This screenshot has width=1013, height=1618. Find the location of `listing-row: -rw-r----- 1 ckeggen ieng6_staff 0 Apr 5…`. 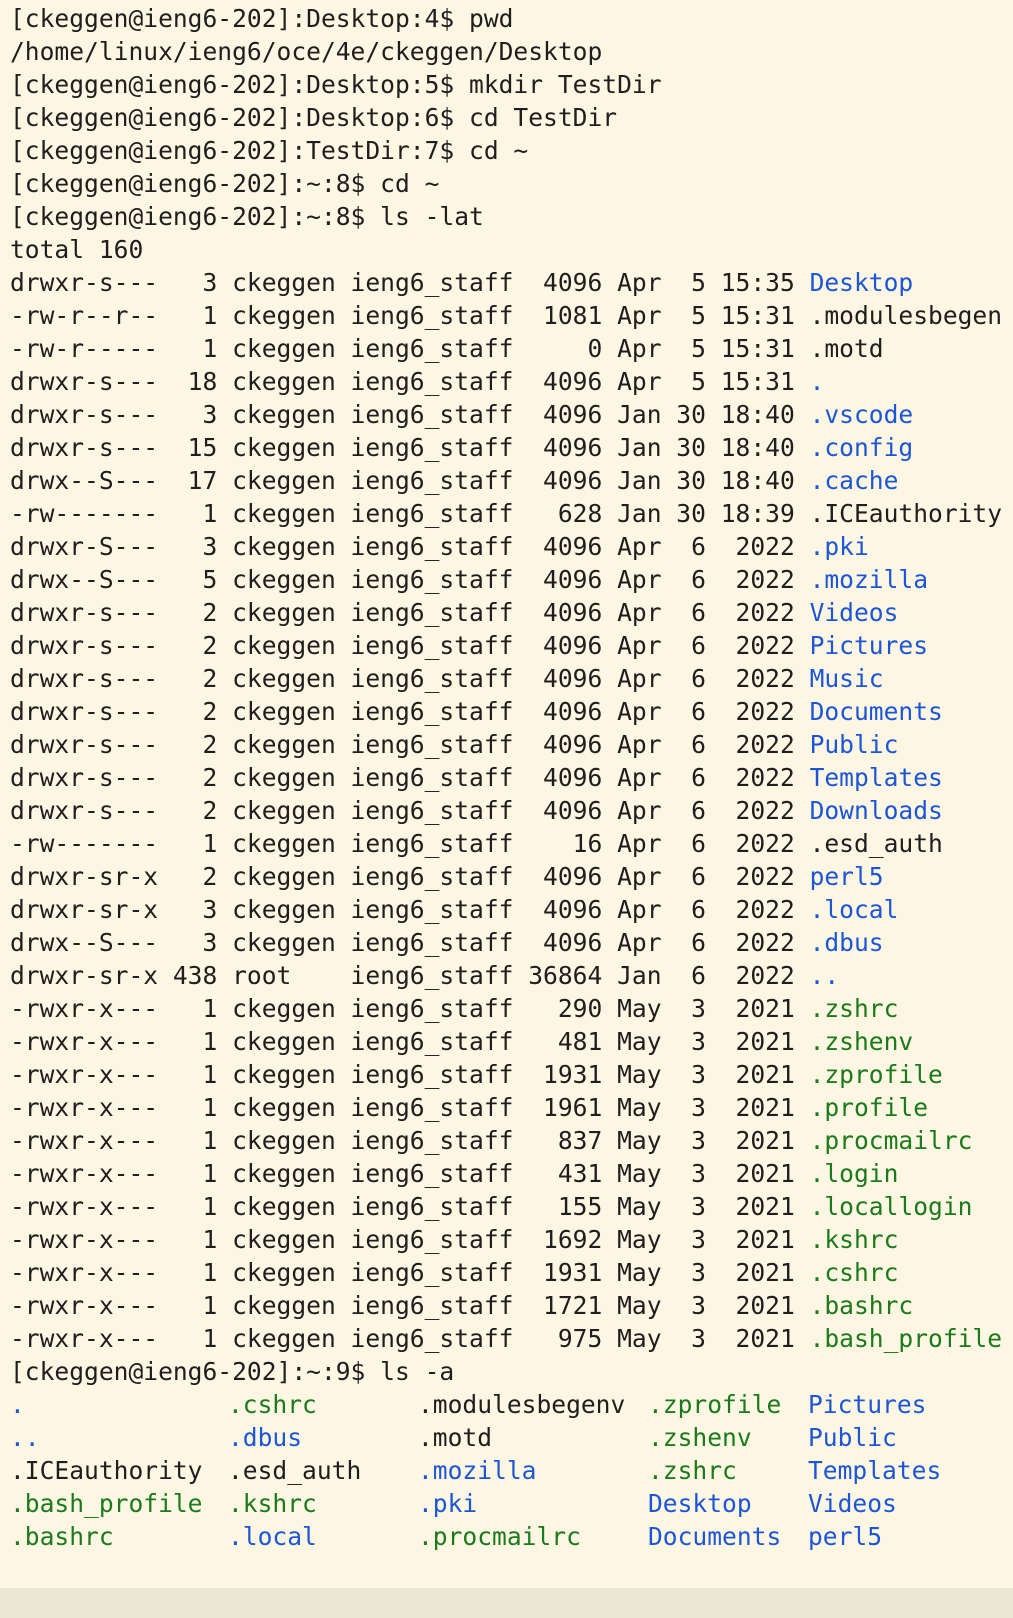

listing-row: -rw-r----- 1 ckeggen ieng6_staff 0 Apr 5… is located at coordinates (511, 348).